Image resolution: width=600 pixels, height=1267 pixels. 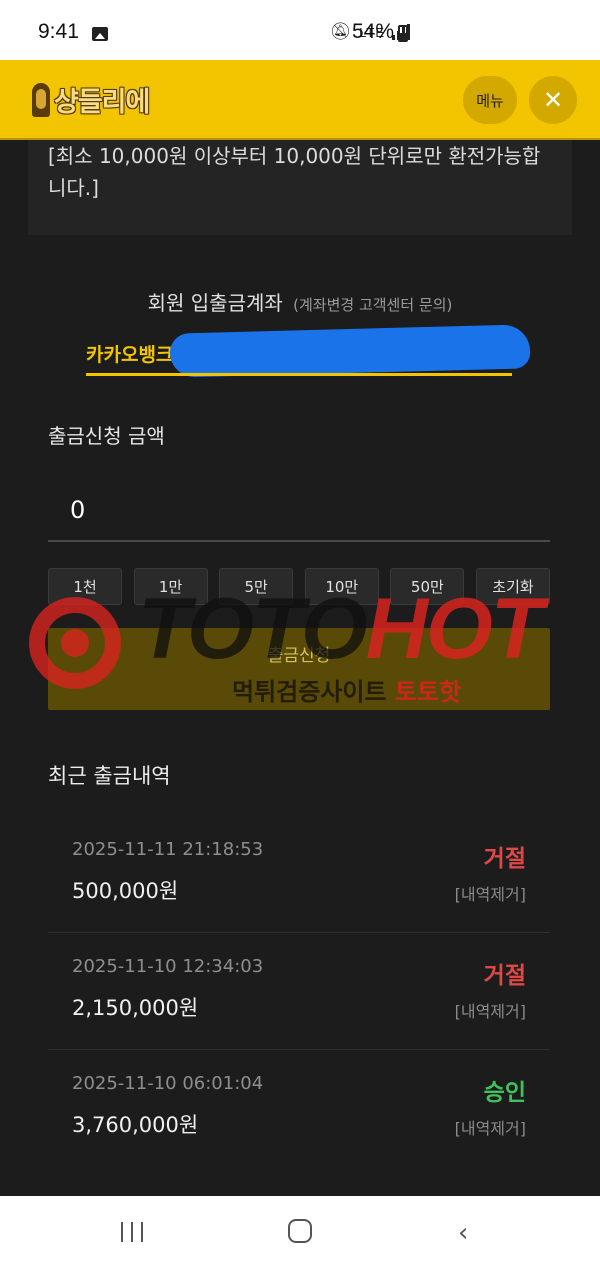 I want to click on mute-icon: 🔕︎, so click(x=341, y=31).